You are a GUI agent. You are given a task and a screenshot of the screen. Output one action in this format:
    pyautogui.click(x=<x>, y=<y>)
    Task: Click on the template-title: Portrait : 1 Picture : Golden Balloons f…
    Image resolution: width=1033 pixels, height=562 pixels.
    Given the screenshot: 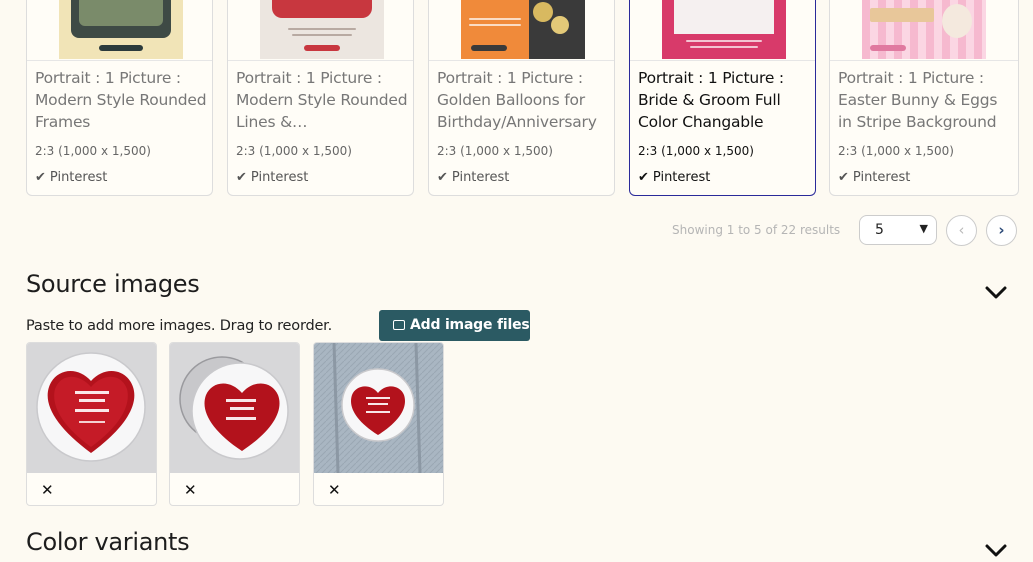 What is the action you would take?
    pyautogui.click(x=517, y=100)
    